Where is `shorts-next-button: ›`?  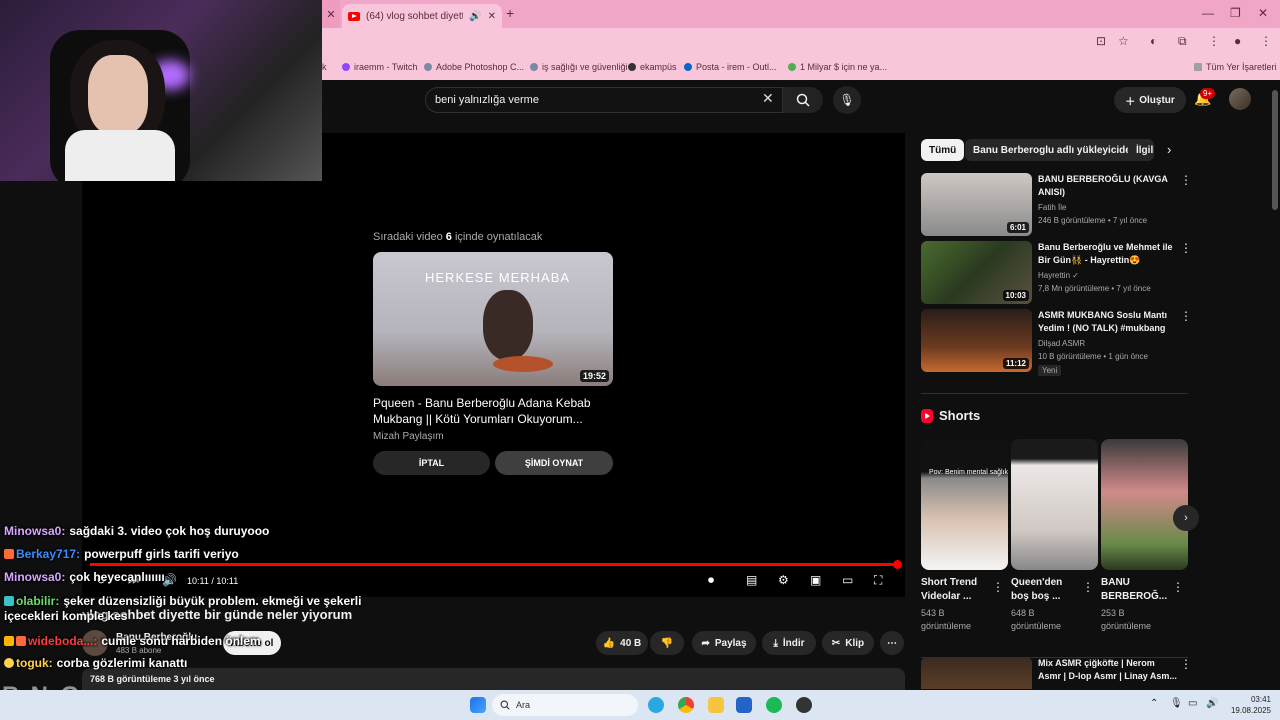
shorts-next-button: › is located at coordinates (1186, 518).